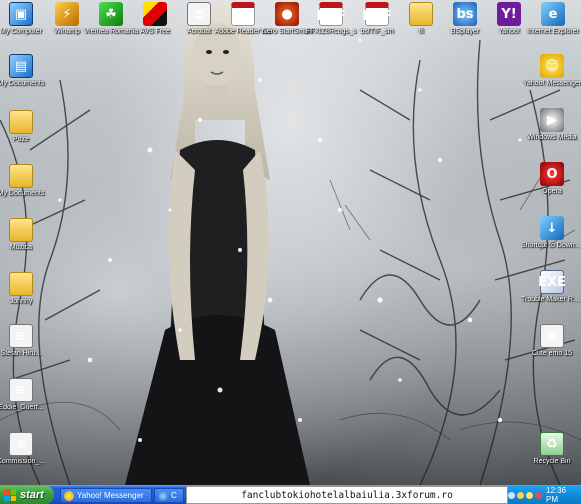  I want to click on system-tray: 12:36 PM, so click(544, 495).